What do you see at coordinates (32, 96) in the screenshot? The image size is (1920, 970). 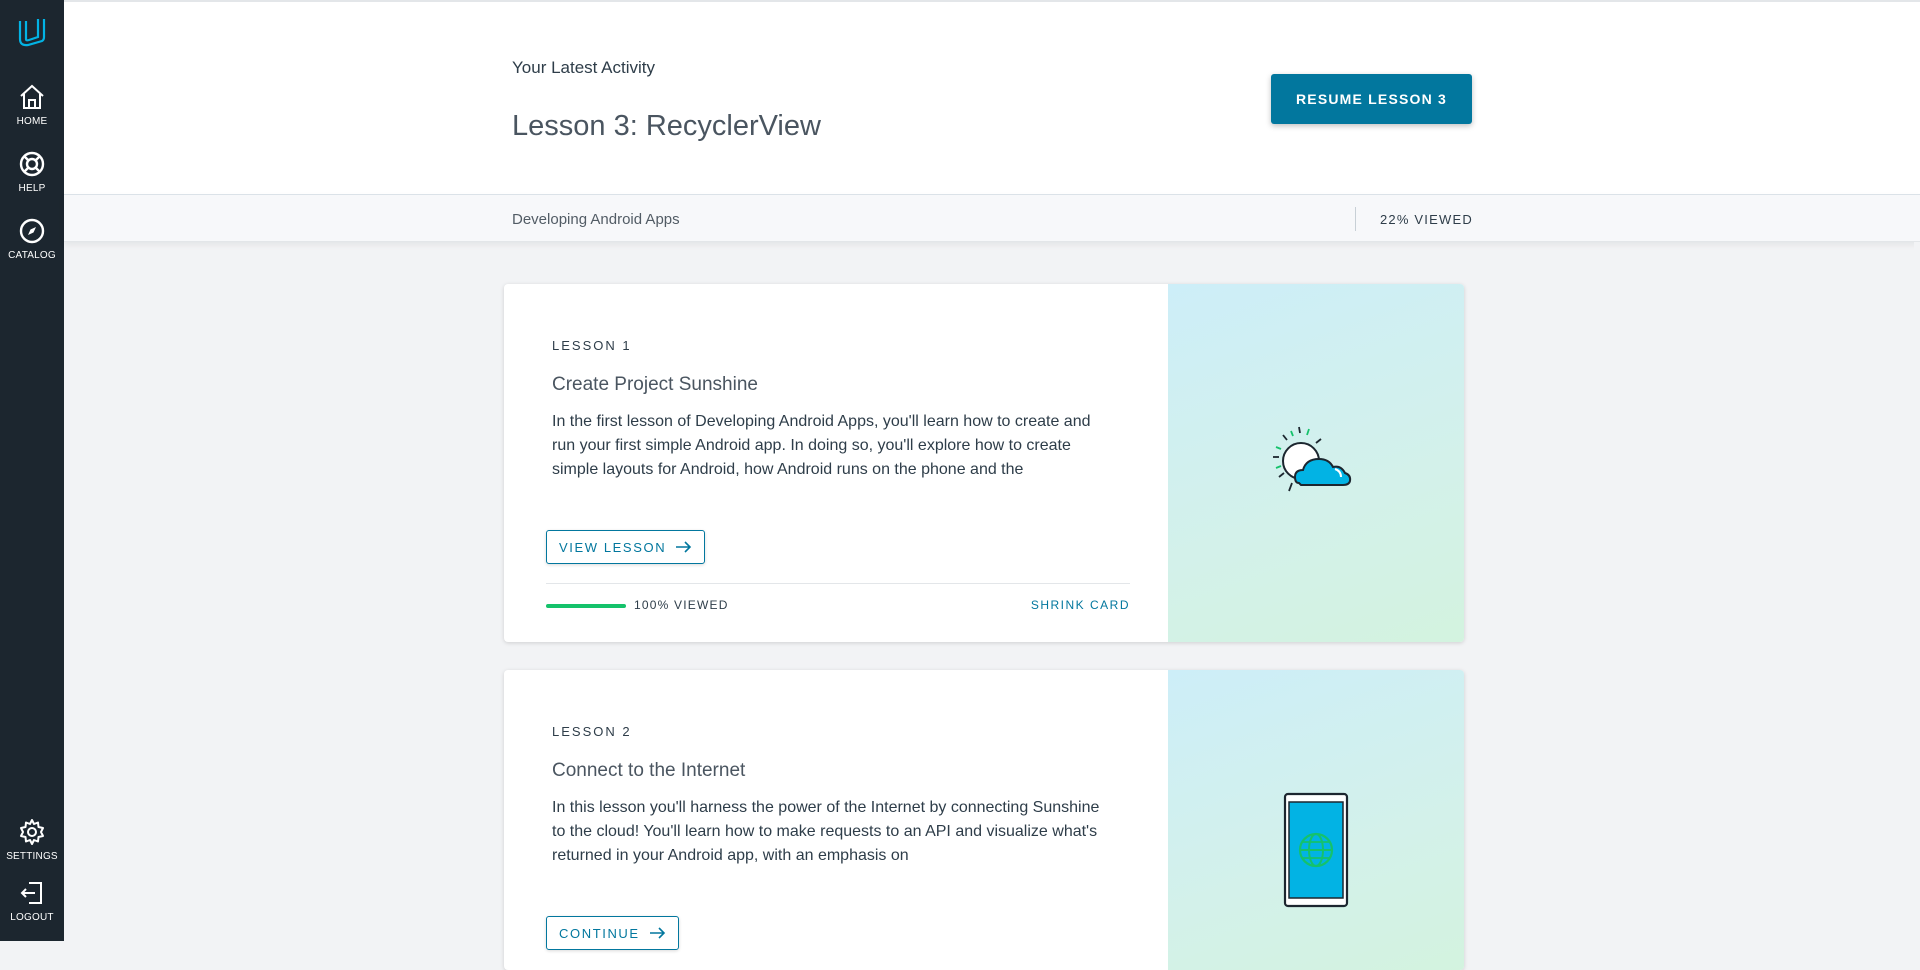 I see `home-icon` at bounding box center [32, 96].